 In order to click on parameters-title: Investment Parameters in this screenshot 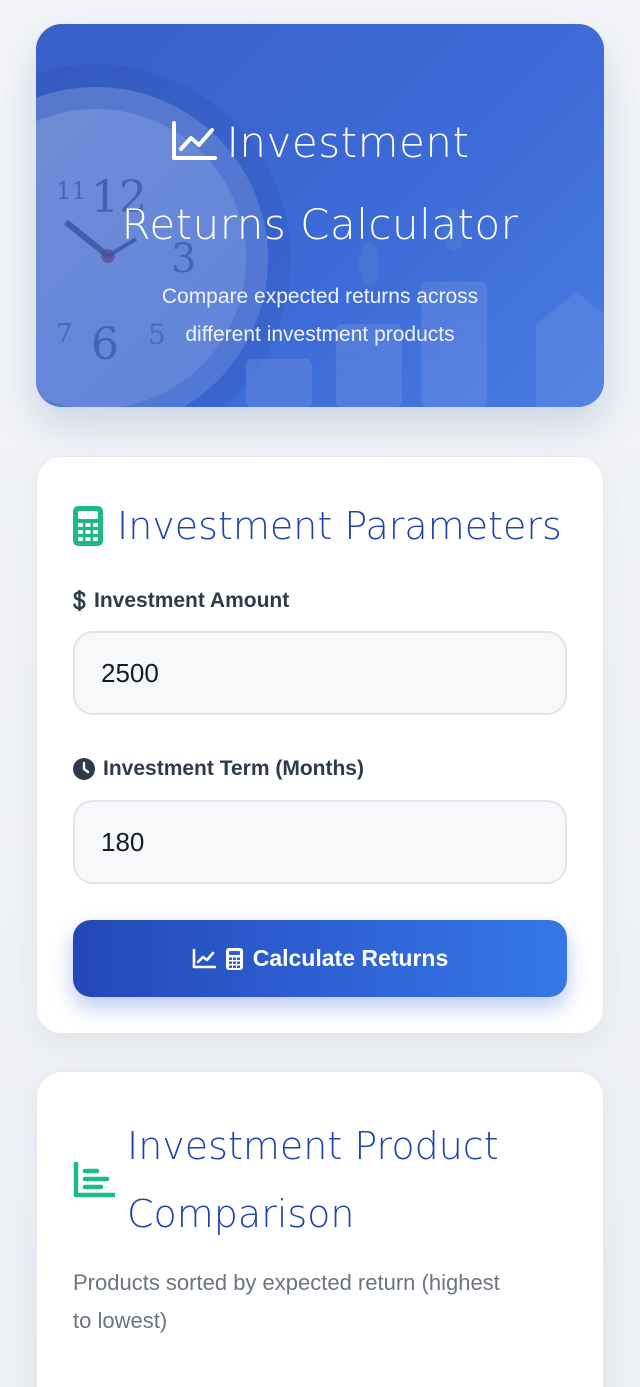, I will do `click(317, 526)`.